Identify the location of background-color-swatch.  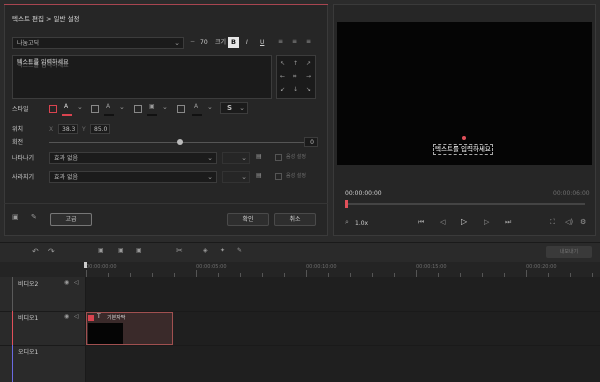
(152, 115).